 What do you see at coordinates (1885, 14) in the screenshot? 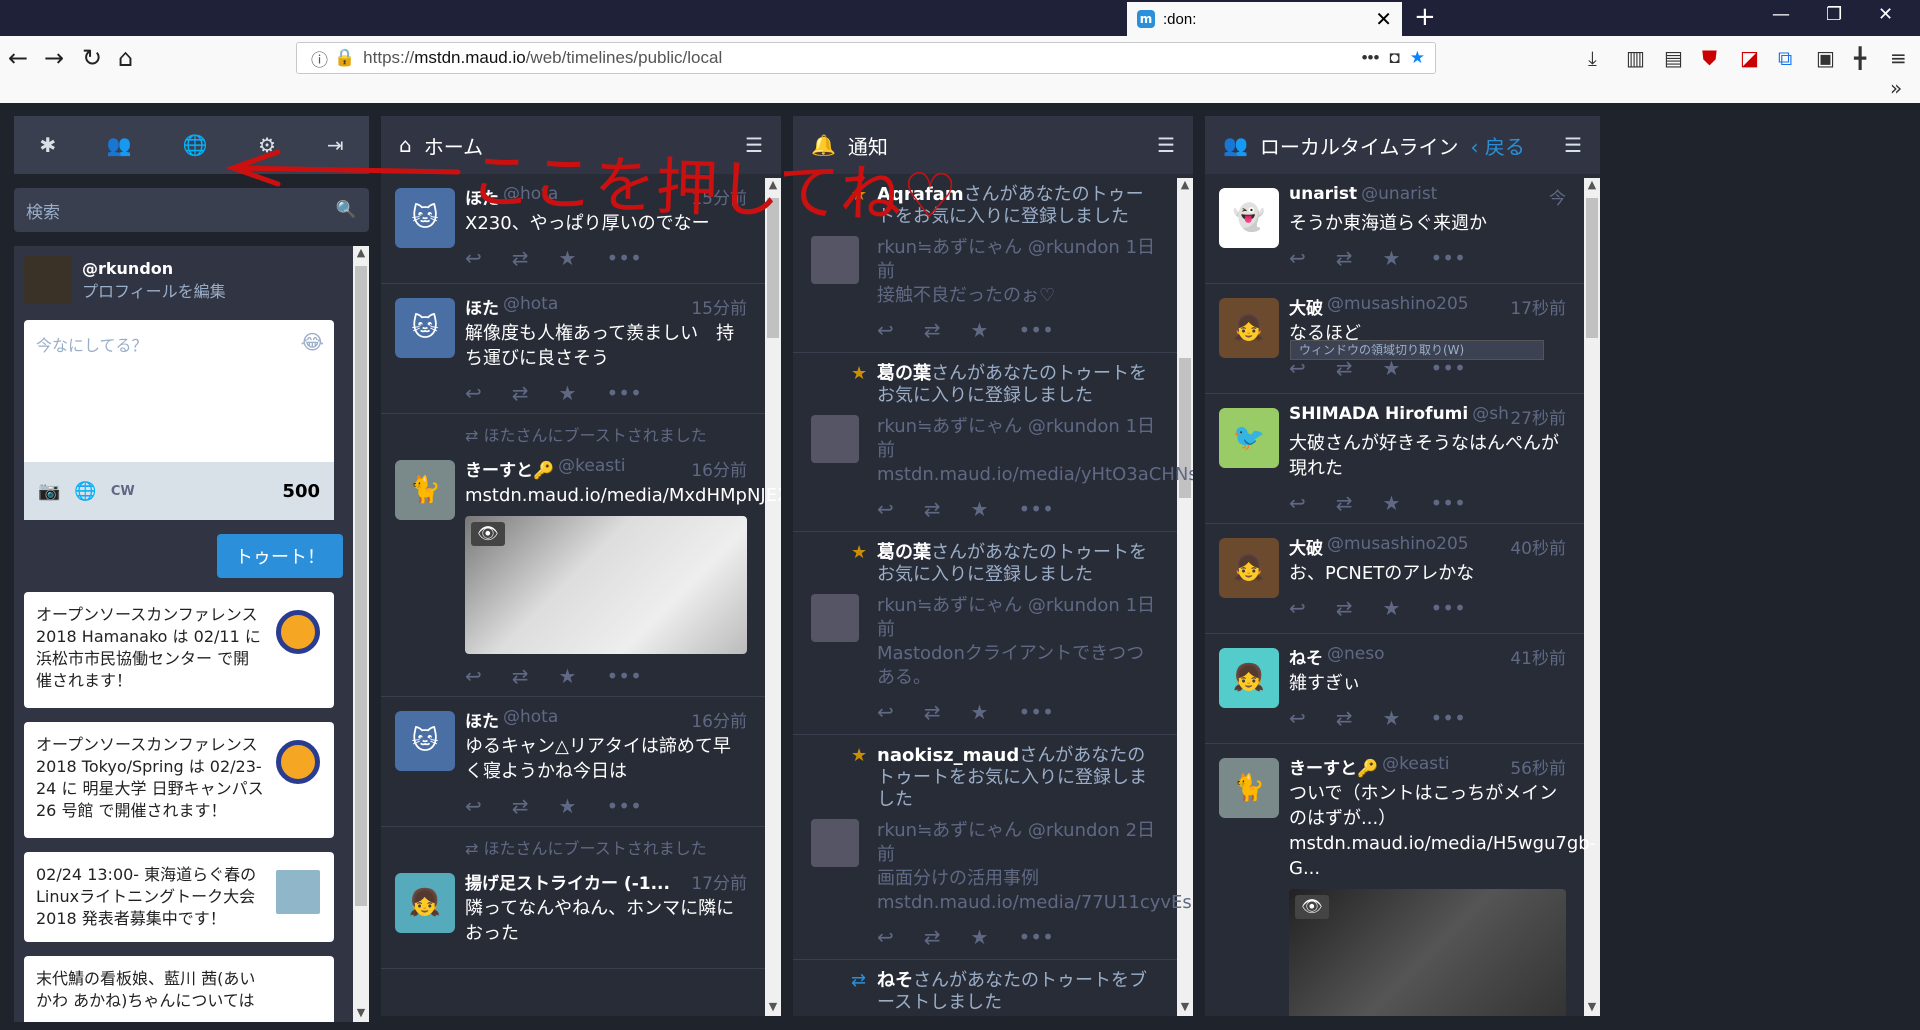
I see `close-window-icon: ✕` at bounding box center [1885, 14].